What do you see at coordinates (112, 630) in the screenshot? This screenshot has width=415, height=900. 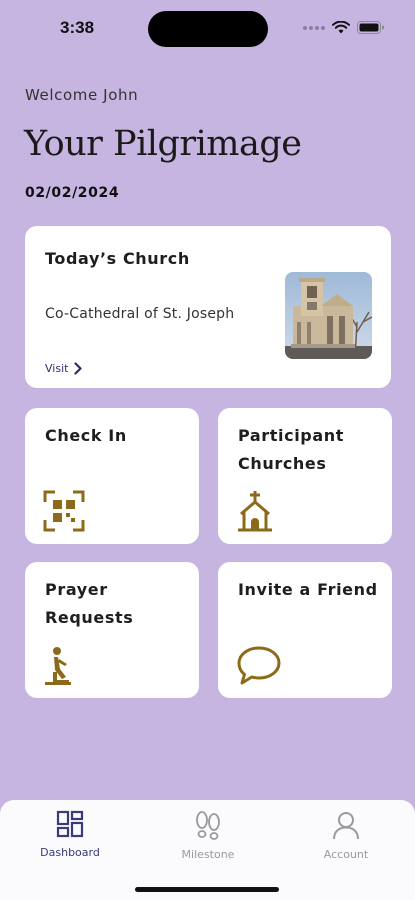 I see `prayer-requests-tile: Prayer Requests` at bounding box center [112, 630].